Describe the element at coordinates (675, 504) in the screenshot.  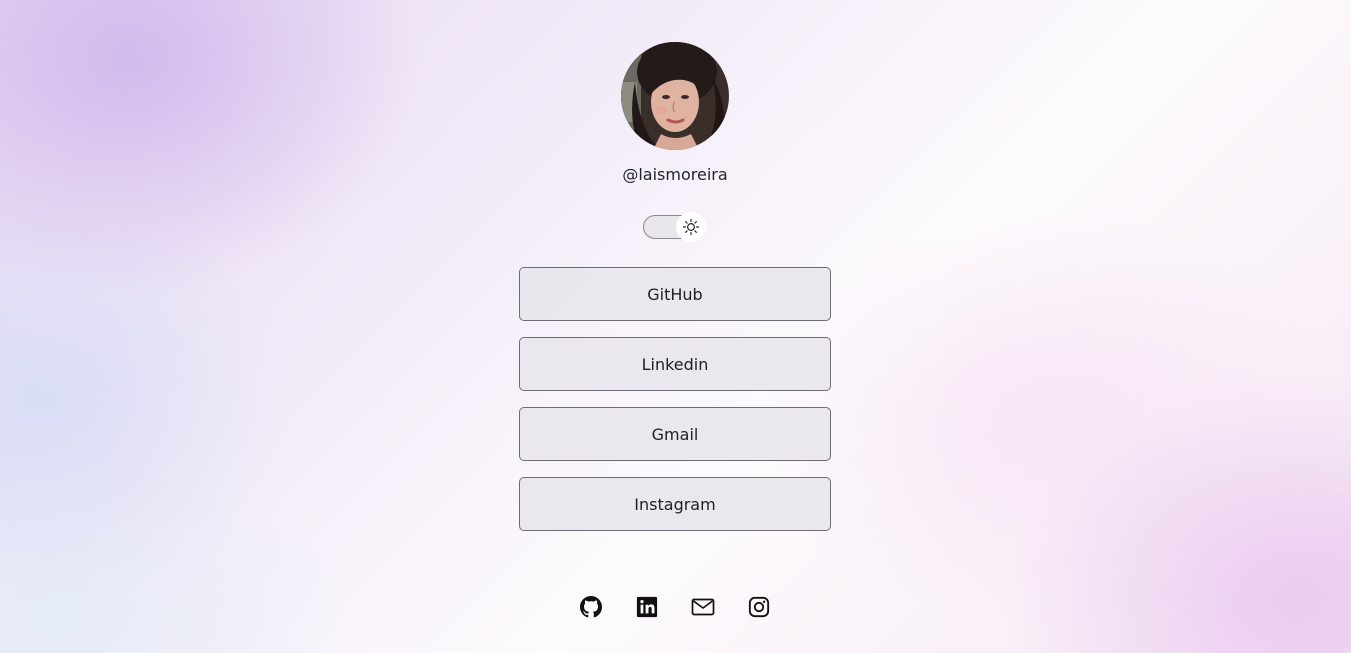
I see `instagram-link-button: Instagram` at that location.